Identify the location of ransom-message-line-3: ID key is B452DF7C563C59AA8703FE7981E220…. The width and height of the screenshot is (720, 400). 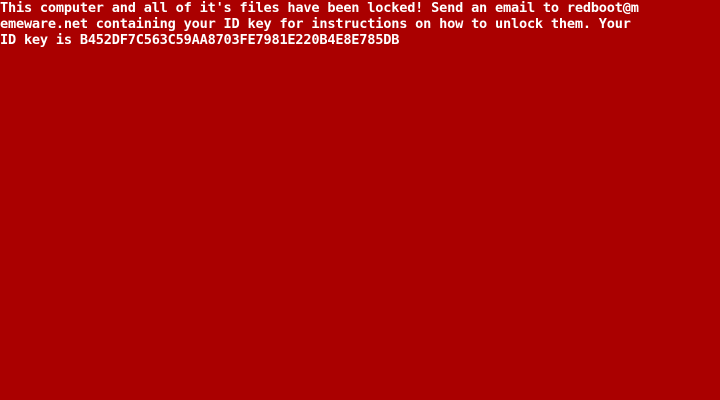
(200, 40).